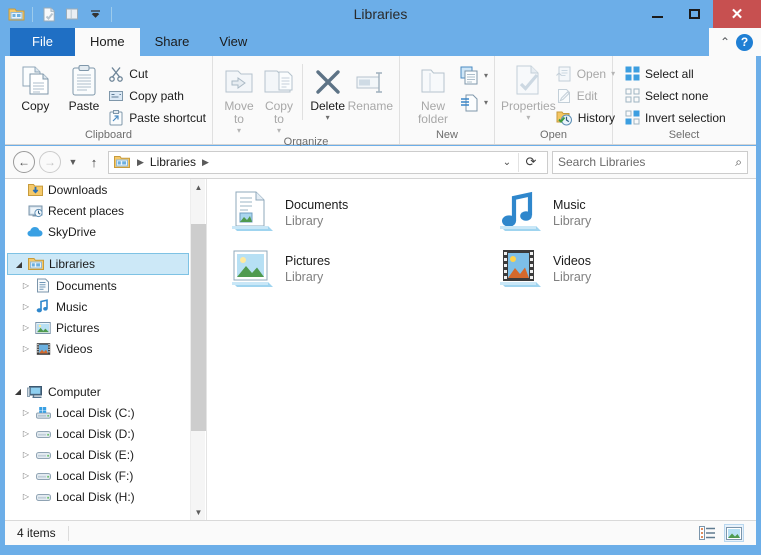 The image size is (761, 555). I want to click on paste-shortcut-button: Paste shortcut, so click(157, 117).